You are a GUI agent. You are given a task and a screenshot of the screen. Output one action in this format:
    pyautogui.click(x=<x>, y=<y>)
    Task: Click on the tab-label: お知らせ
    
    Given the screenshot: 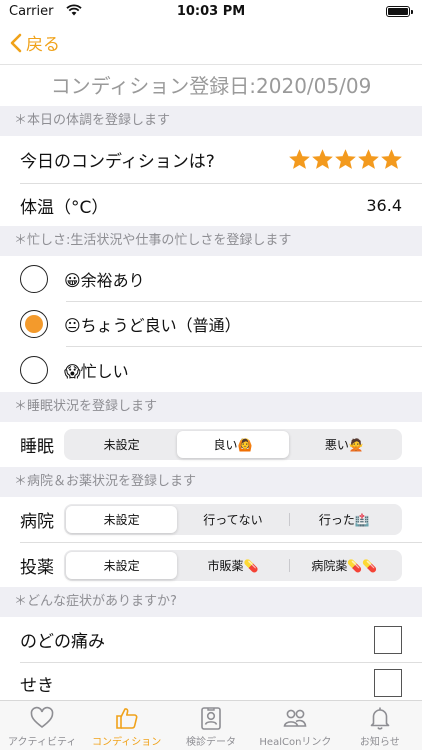 What is the action you would take?
    pyautogui.click(x=379, y=742)
    